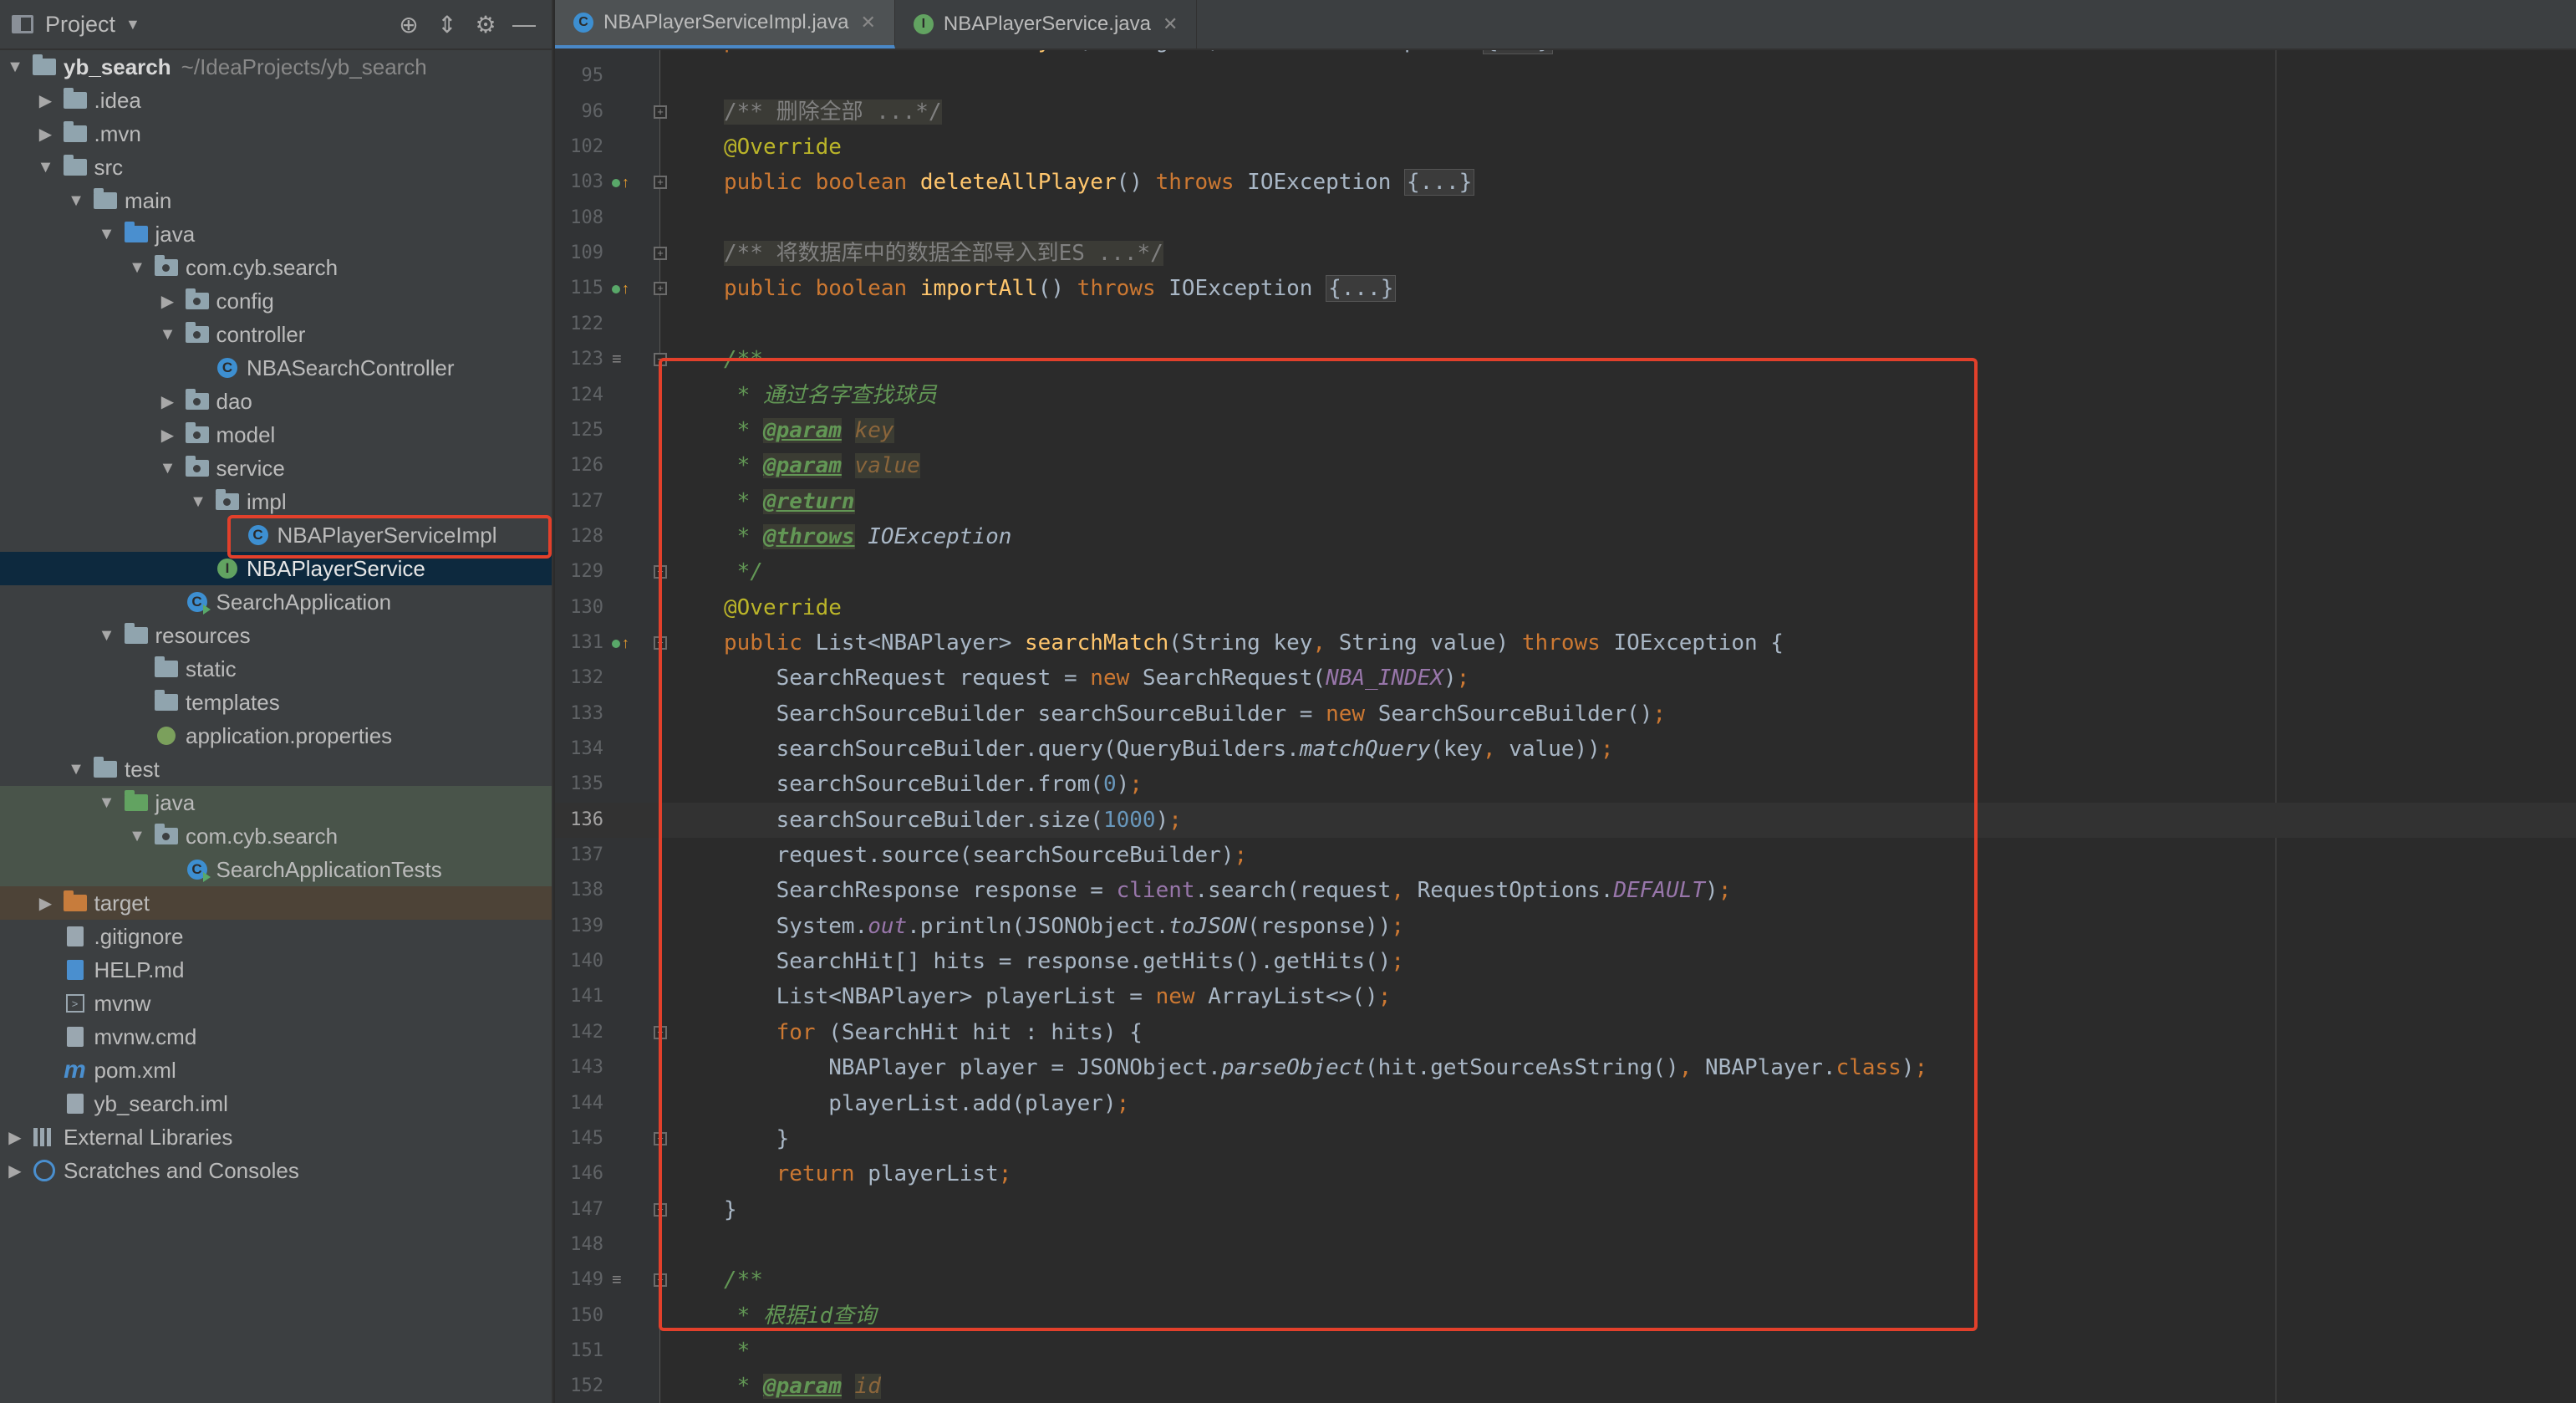 This screenshot has width=2576, height=1403. I want to click on tree-item-idea: ▶ .idea, so click(276, 100).